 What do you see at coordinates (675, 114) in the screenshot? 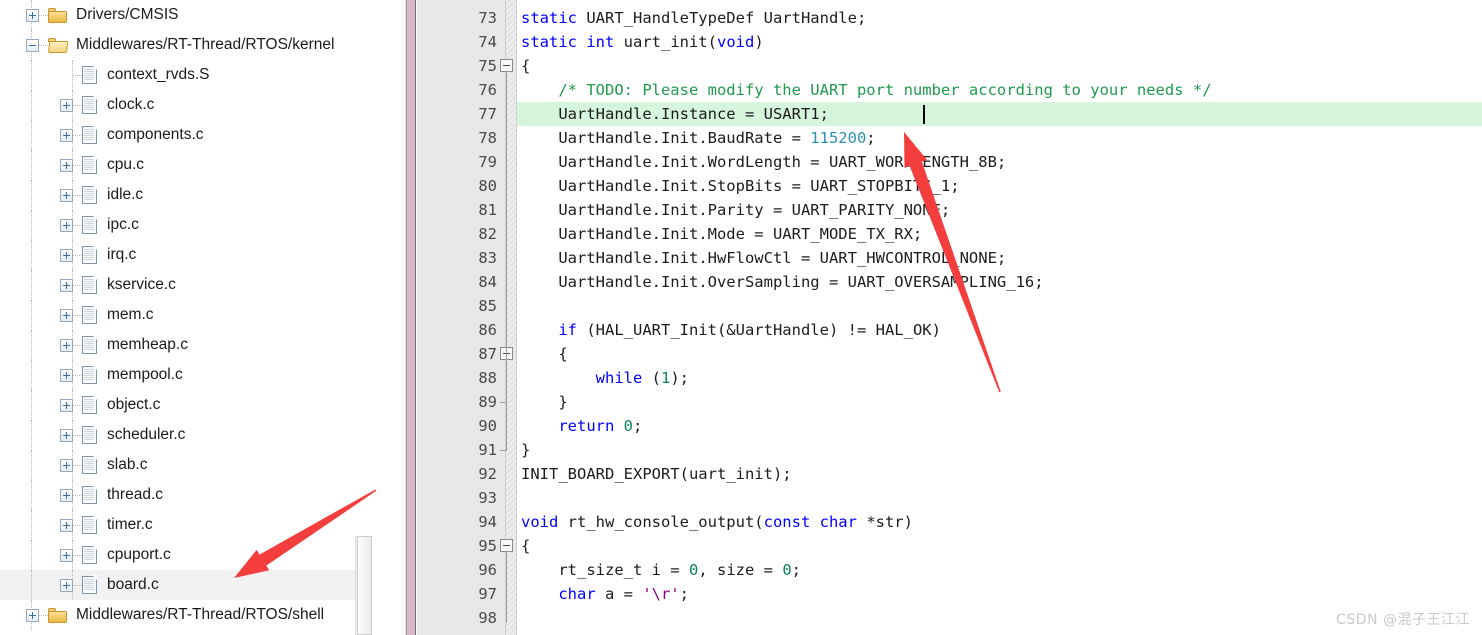
I see `code-text: UartHandle.Instance = USART1;` at bounding box center [675, 114].